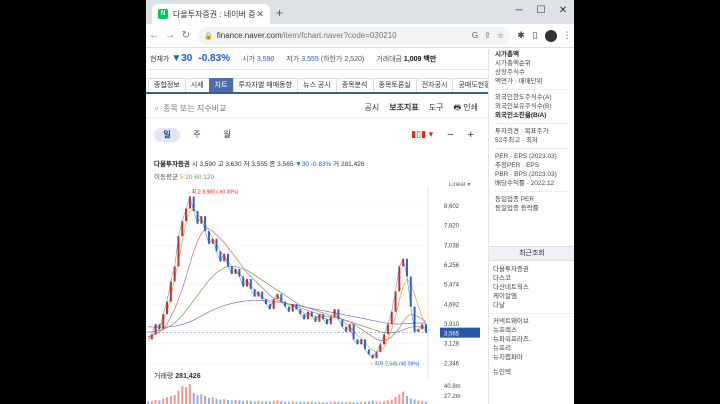 Image resolution: width=720 pixels, height=404 pixels. What do you see at coordinates (551, 35) in the screenshot?
I see `profile-avatar` at bounding box center [551, 35].